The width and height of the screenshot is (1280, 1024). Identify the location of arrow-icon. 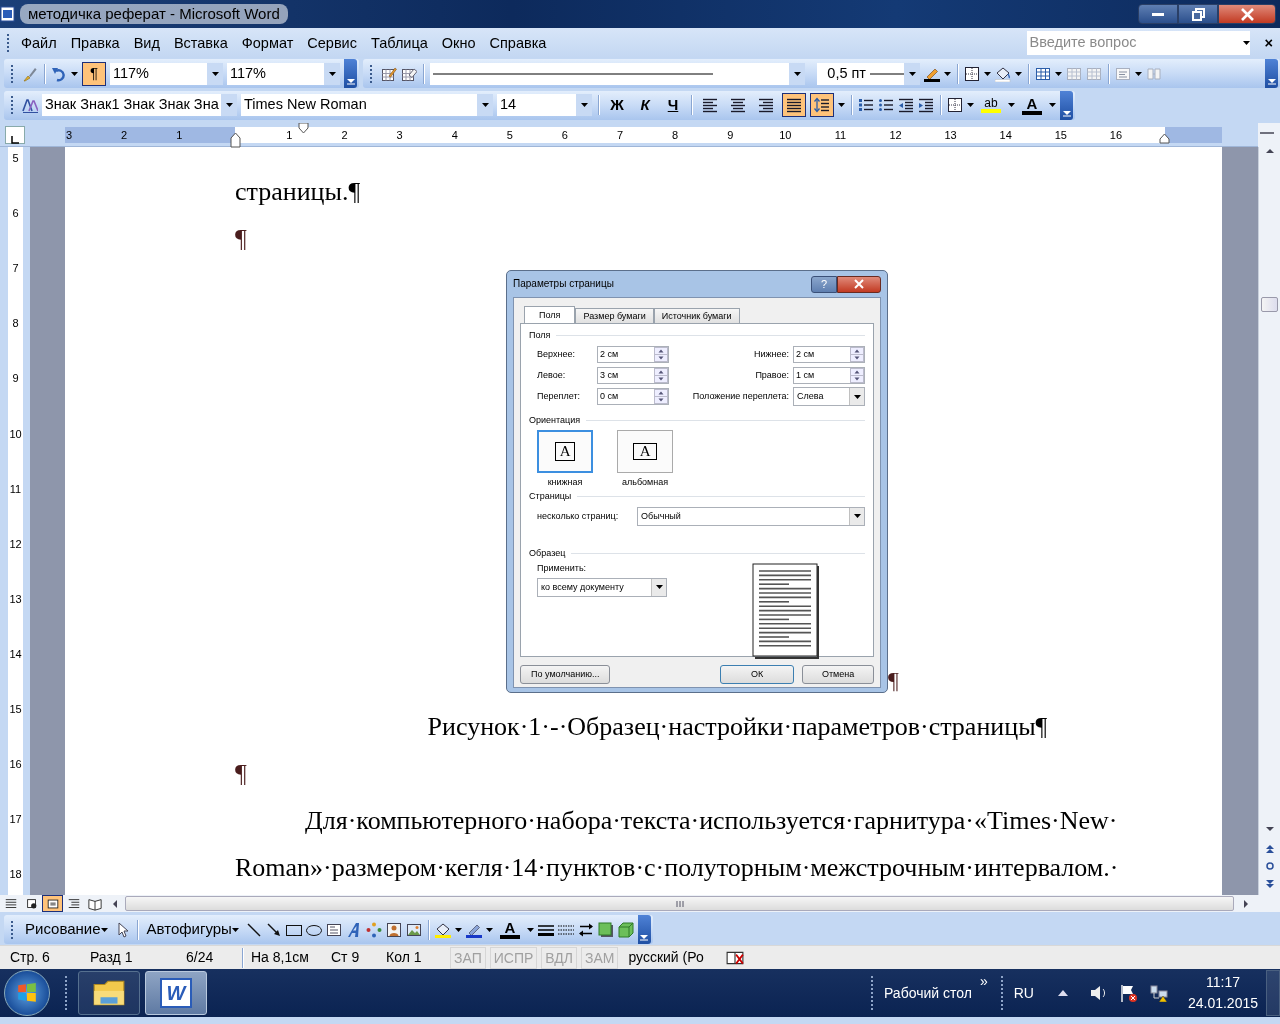
(273, 929).